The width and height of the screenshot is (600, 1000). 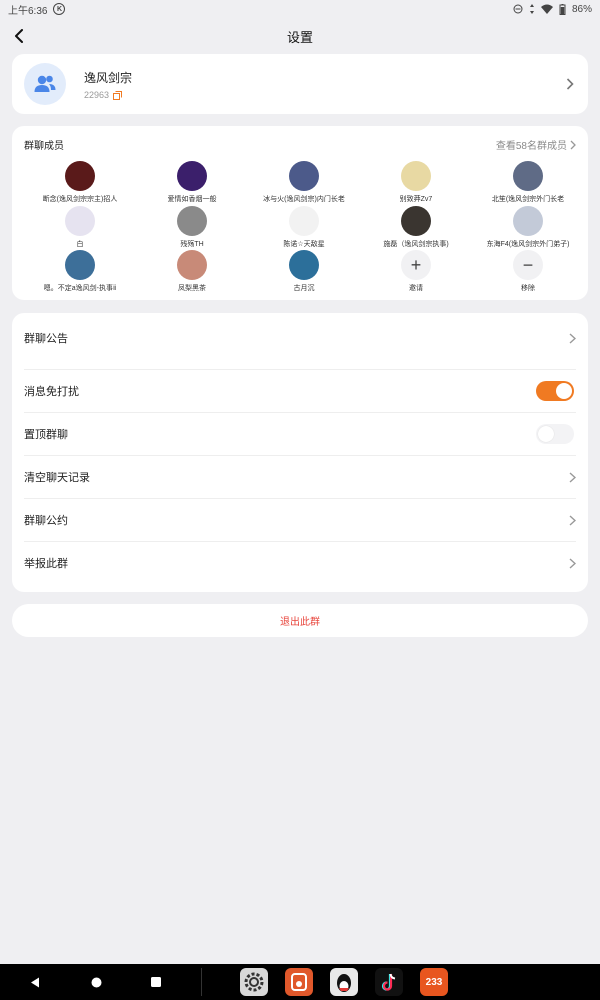 I want to click on member-item: 白, so click(x=80, y=227).